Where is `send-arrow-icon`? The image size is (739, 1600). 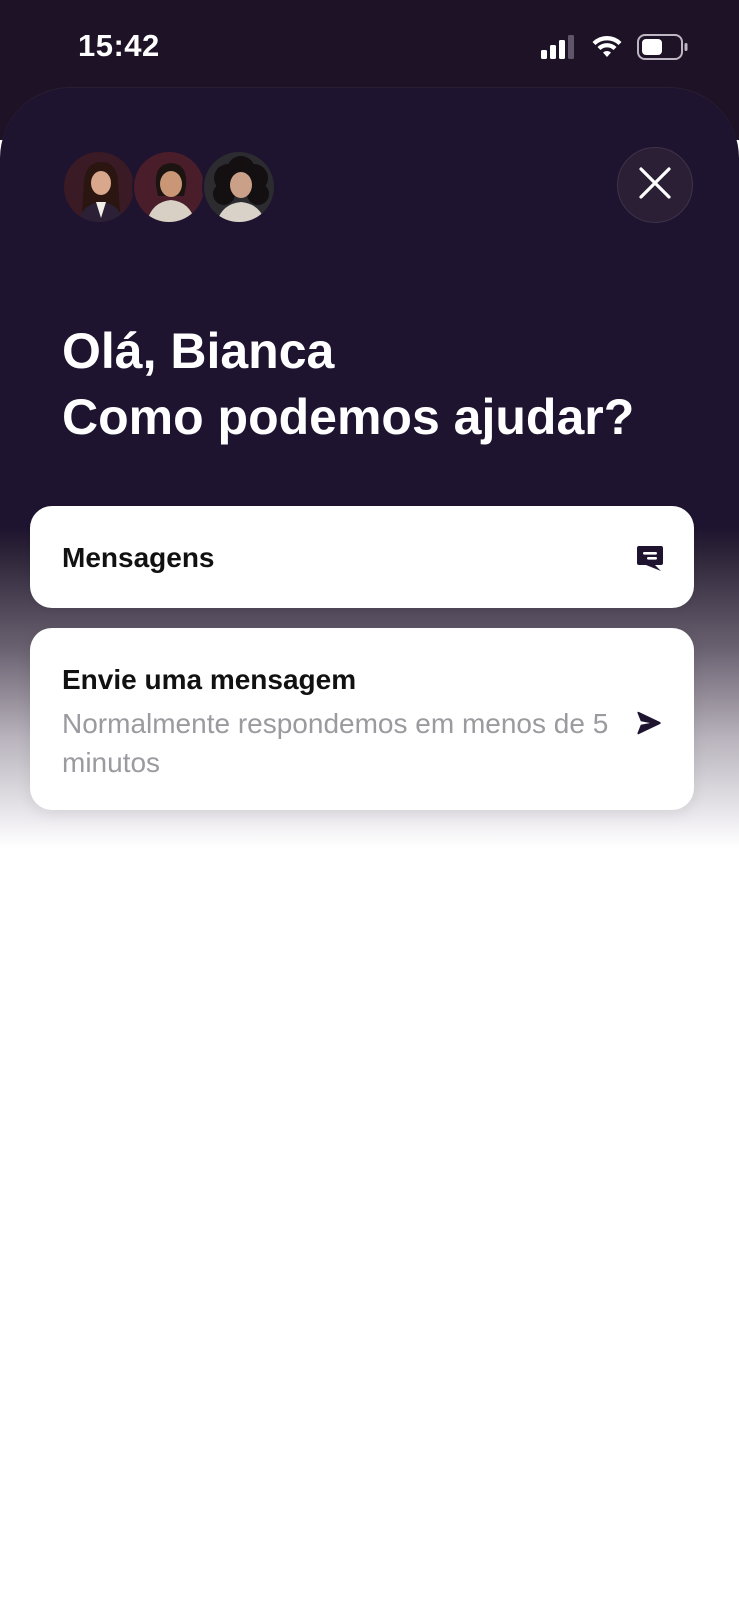
send-arrow-icon is located at coordinates (649, 725).